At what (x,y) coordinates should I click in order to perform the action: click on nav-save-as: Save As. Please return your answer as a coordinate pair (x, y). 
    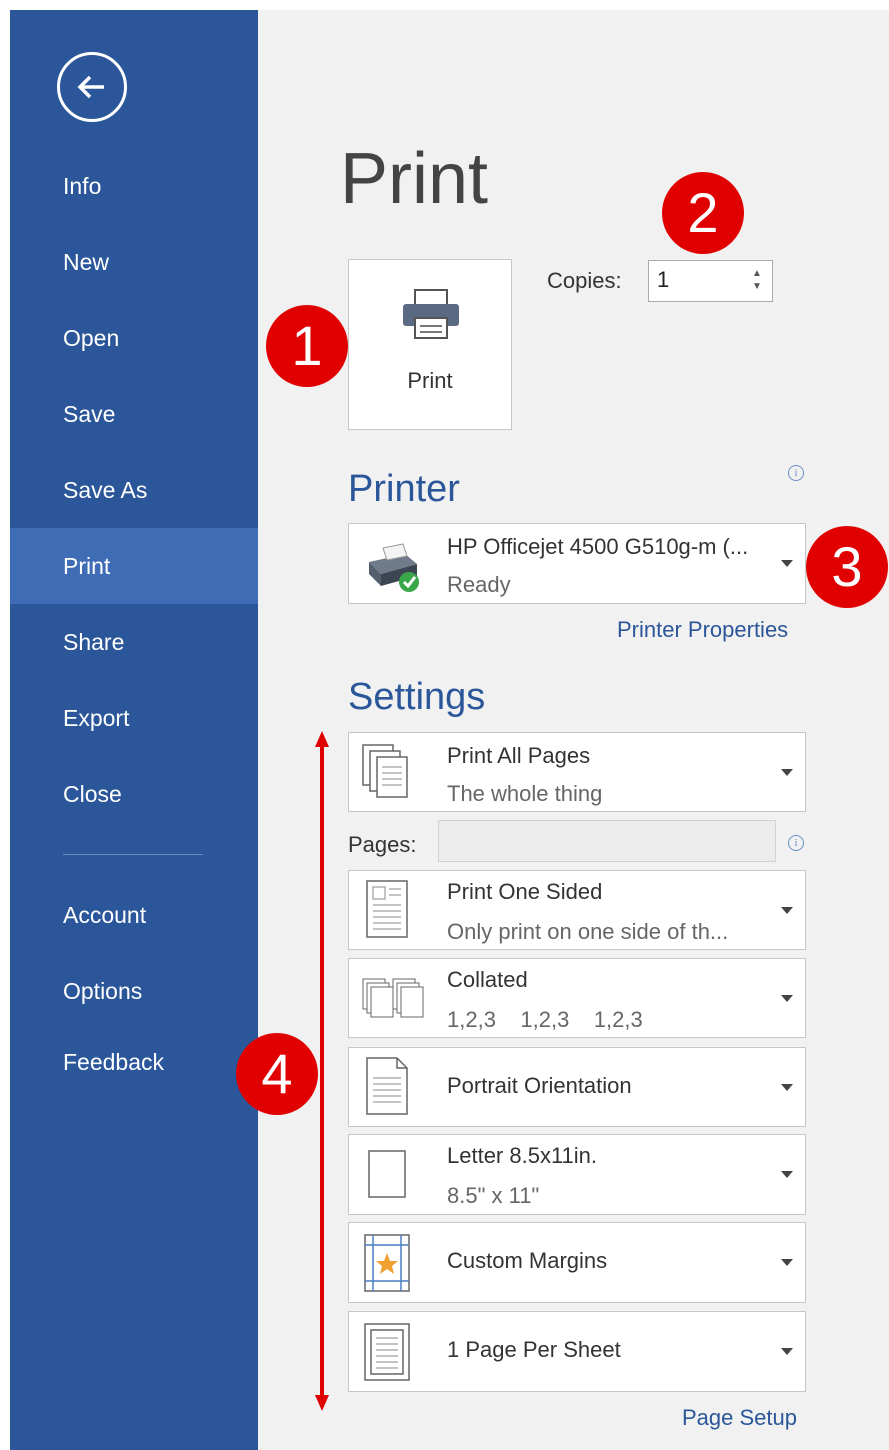
    Looking at the image, I should click on (134, 490).